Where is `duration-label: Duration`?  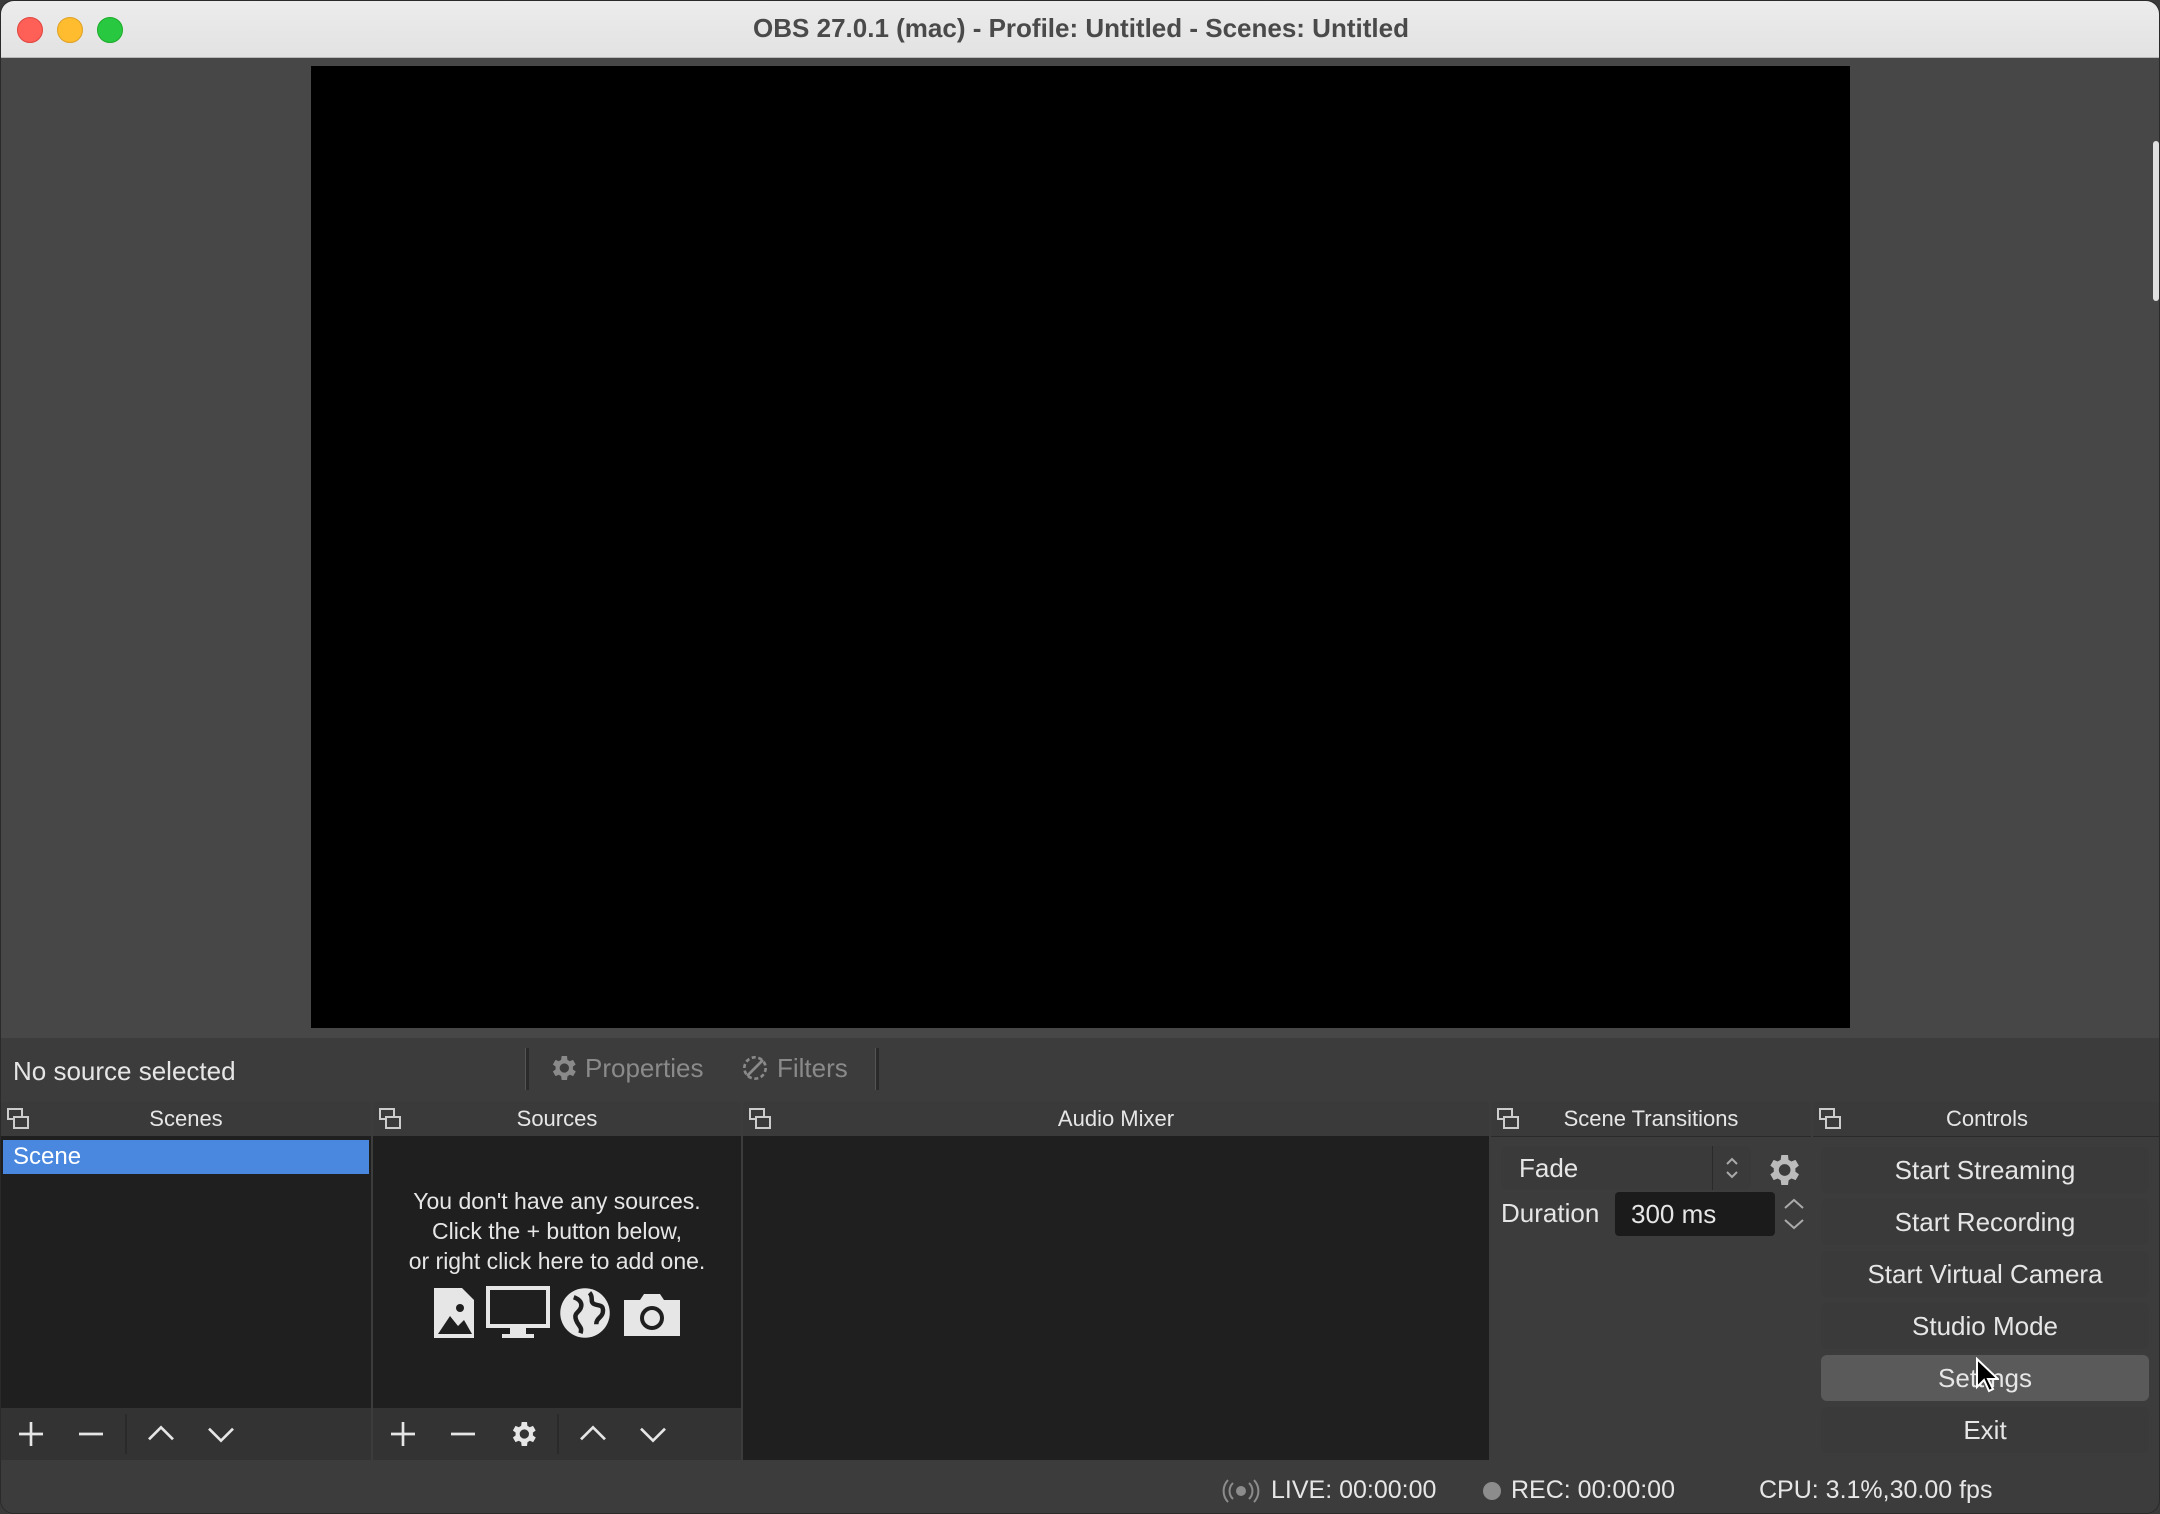
duration-label: Duration is located at coordinates (1550, 1213).